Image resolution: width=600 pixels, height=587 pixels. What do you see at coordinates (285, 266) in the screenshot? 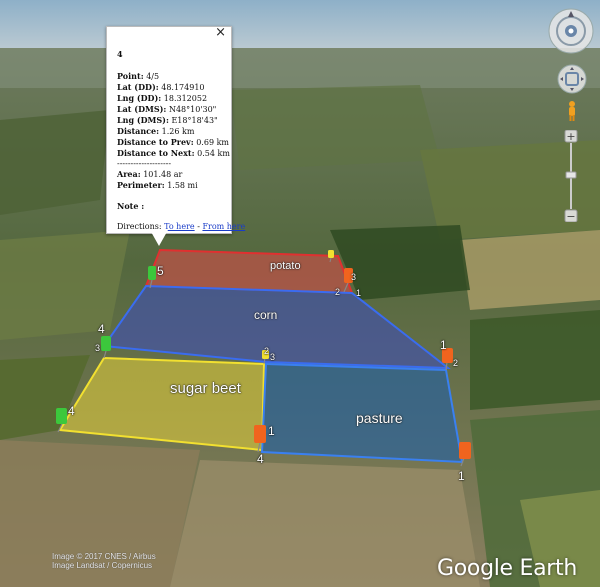
I see `label-potato: potato` at bounding box center [285, 266].